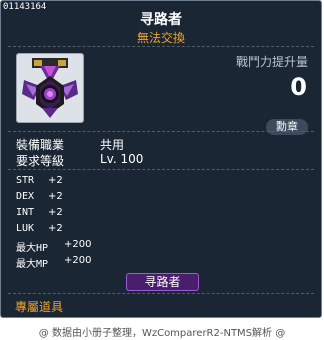 This screenshot has width=324, height=340. Describe the element at coordinates (39, 196) in the screenshot. I see `stat-row: DEX +2` at that location.